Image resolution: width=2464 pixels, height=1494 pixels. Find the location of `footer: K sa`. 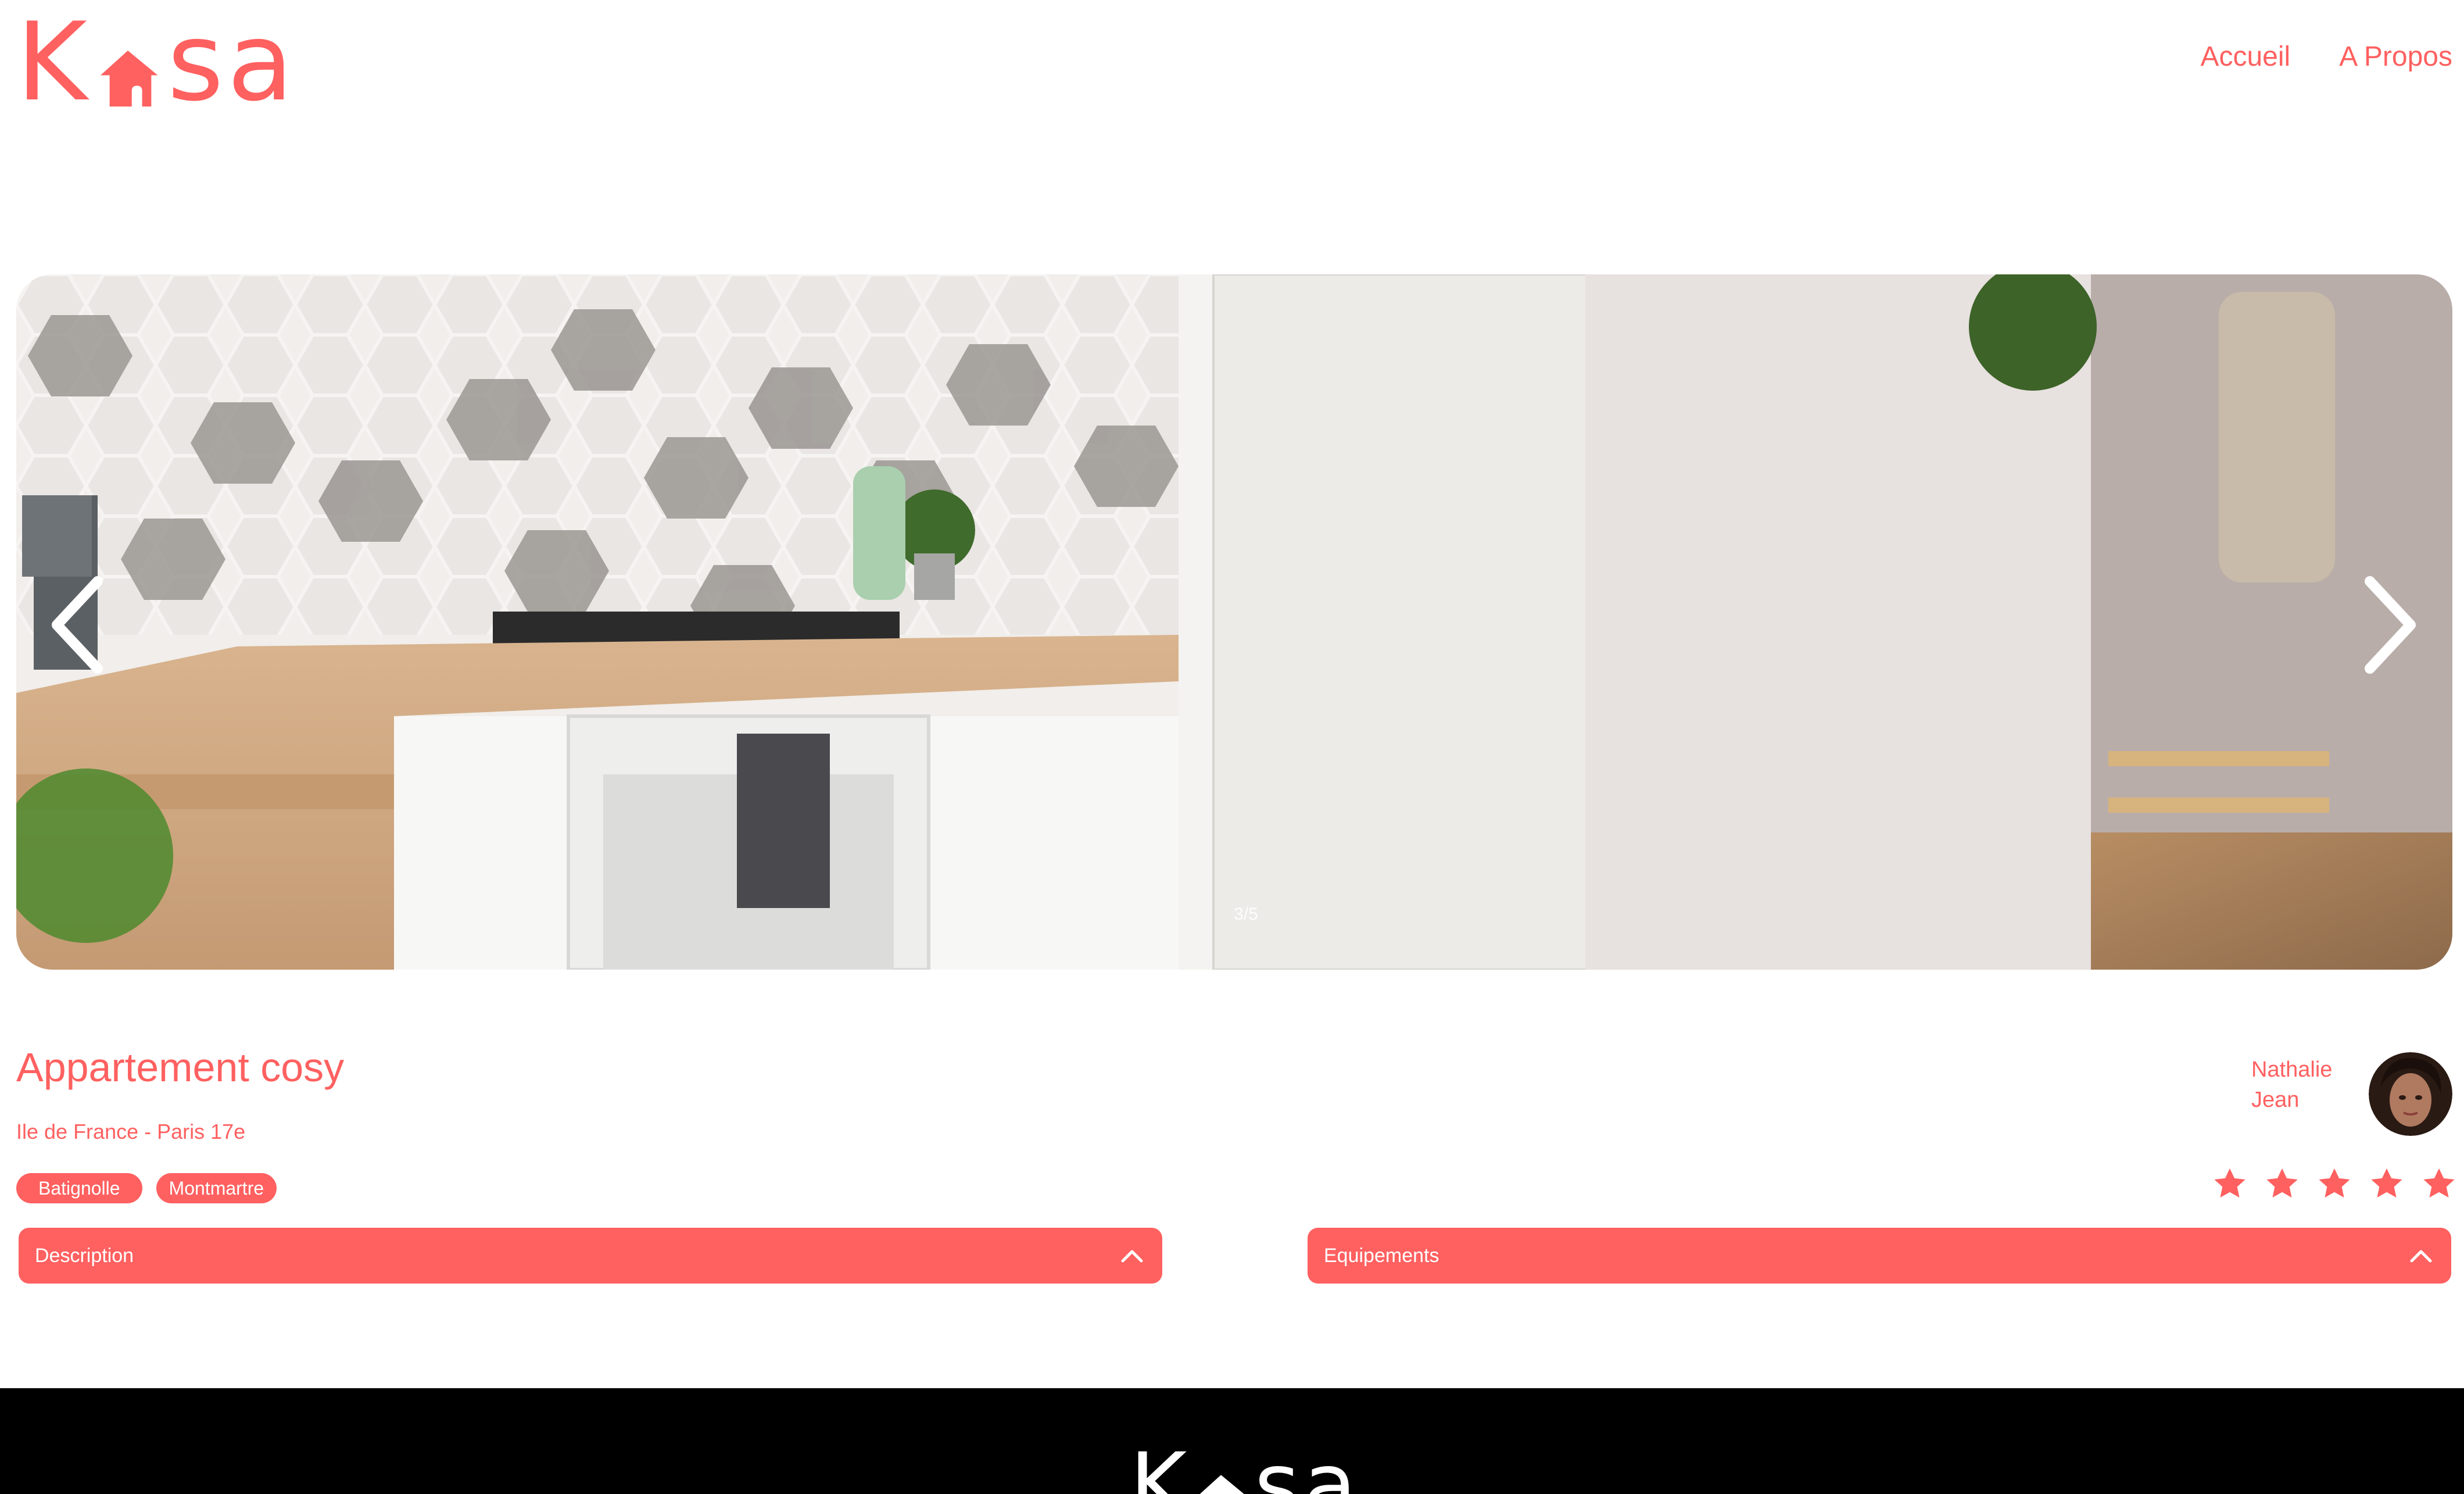

footer: K sa is located at coordinates (1232, 1441).